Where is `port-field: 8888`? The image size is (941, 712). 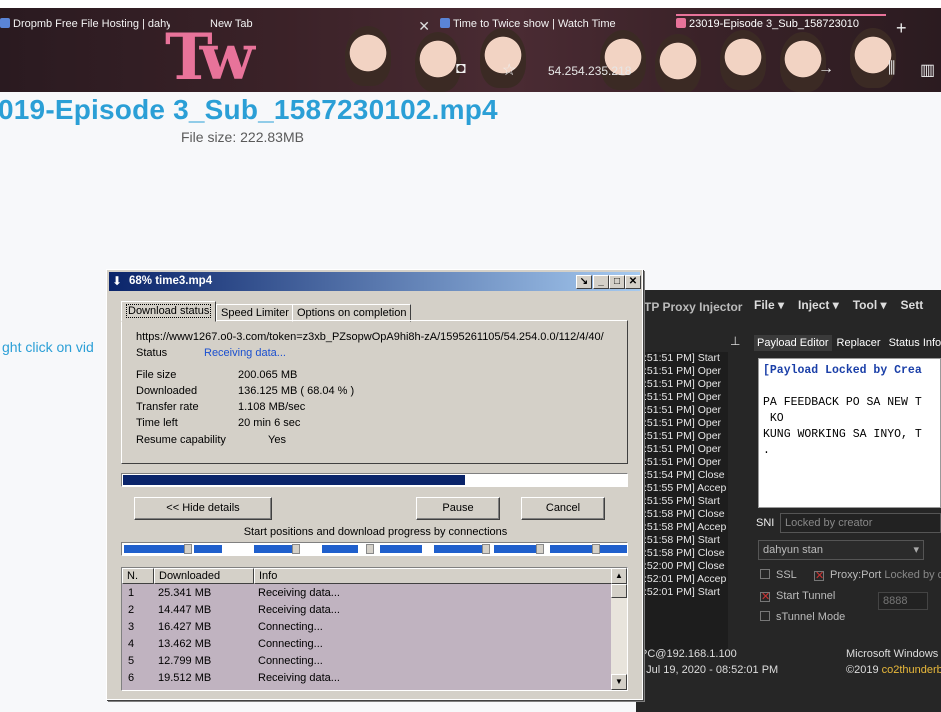 port-field: 8888 is located at coordinates (903, 601).